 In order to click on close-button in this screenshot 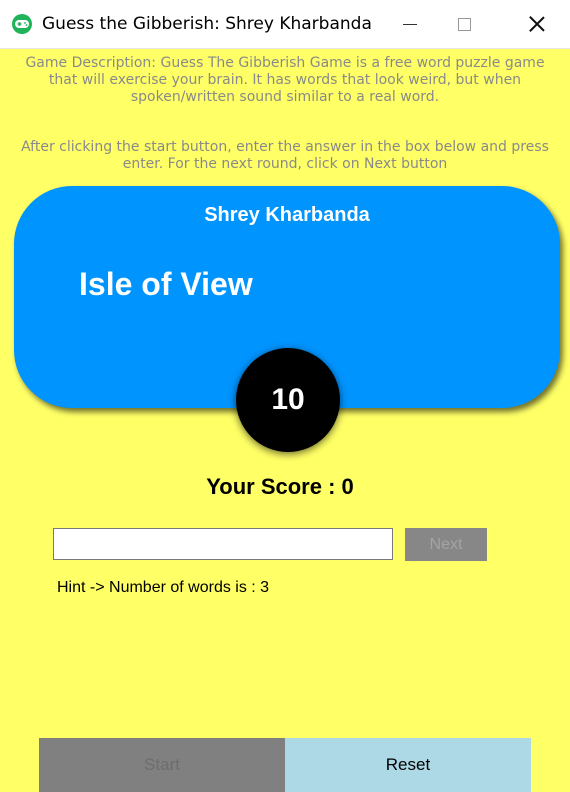, I will do `click(537, 24)`.